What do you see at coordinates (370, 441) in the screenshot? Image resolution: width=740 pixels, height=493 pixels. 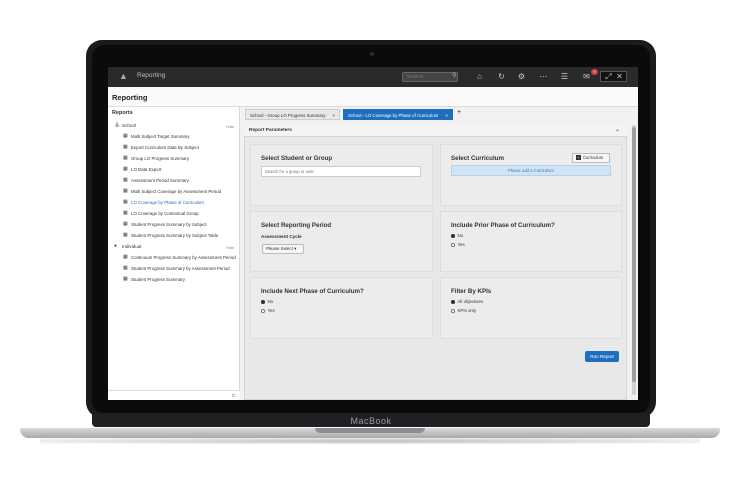 I see `laptop-shadow` at bounding box center [370, 441].